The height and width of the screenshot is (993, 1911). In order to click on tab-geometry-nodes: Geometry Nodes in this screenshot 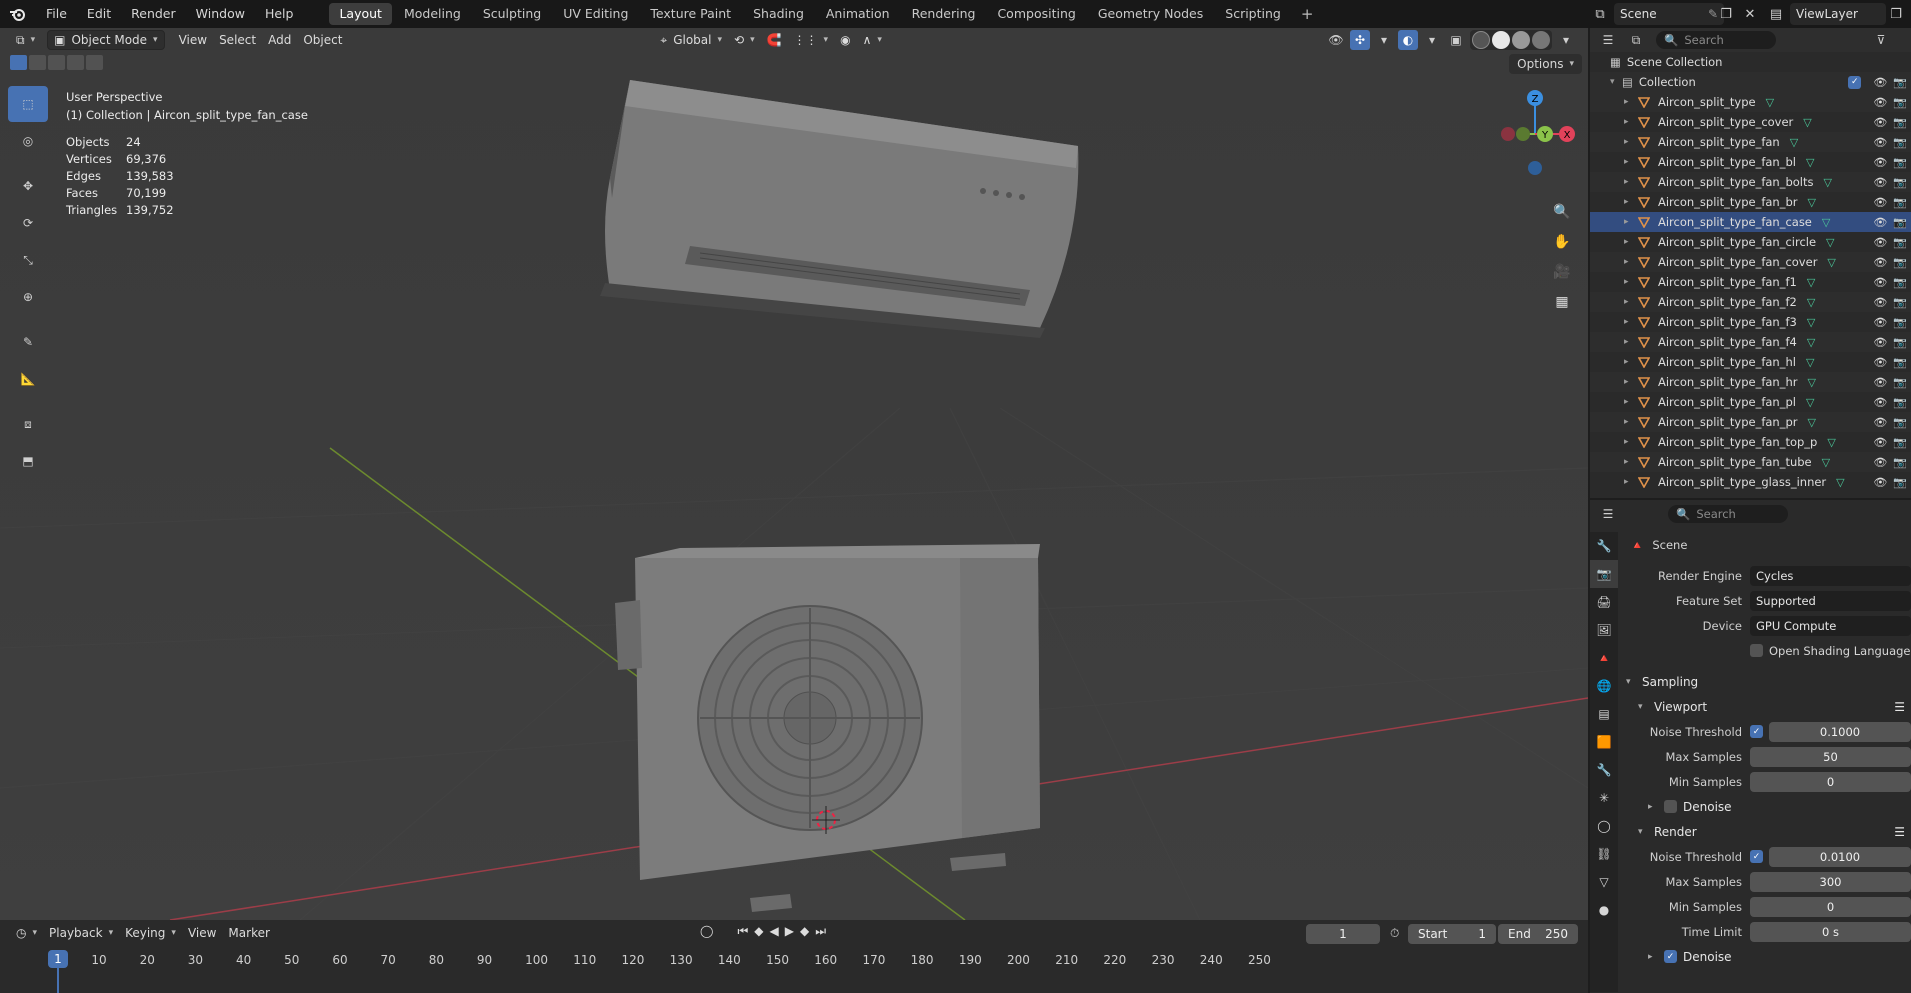, I will do `click(1150, 14)`.